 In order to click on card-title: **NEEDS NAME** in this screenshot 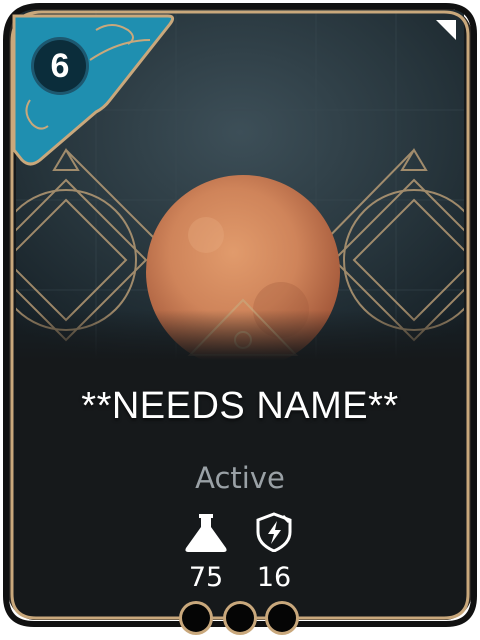, I will do `click(240, 406)`.